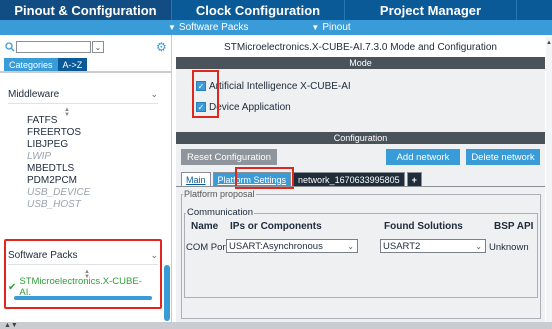  I want to click on pack-progress-bar, so click(83, 298).